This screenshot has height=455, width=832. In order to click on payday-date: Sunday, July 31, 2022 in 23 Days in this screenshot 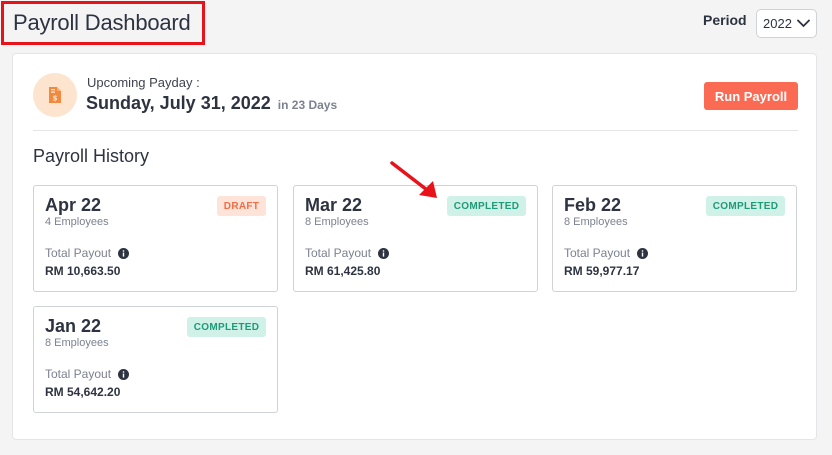, I will do `click(211, 103)`.